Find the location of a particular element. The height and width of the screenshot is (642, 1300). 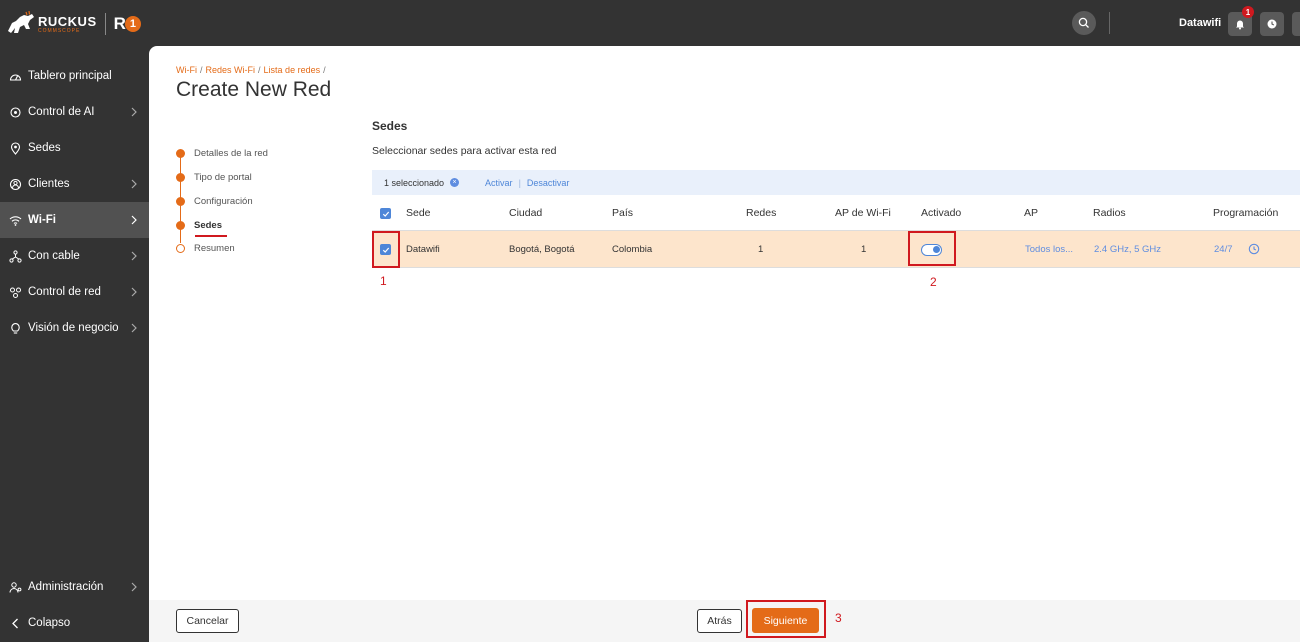

topbar-divider is located at coordinates (1109, 23).